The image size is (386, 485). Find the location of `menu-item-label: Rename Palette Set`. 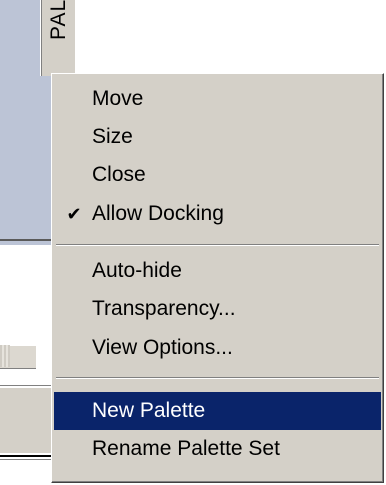

menu-item-label: Rename Palette Set is located at coordinates (186, 448).